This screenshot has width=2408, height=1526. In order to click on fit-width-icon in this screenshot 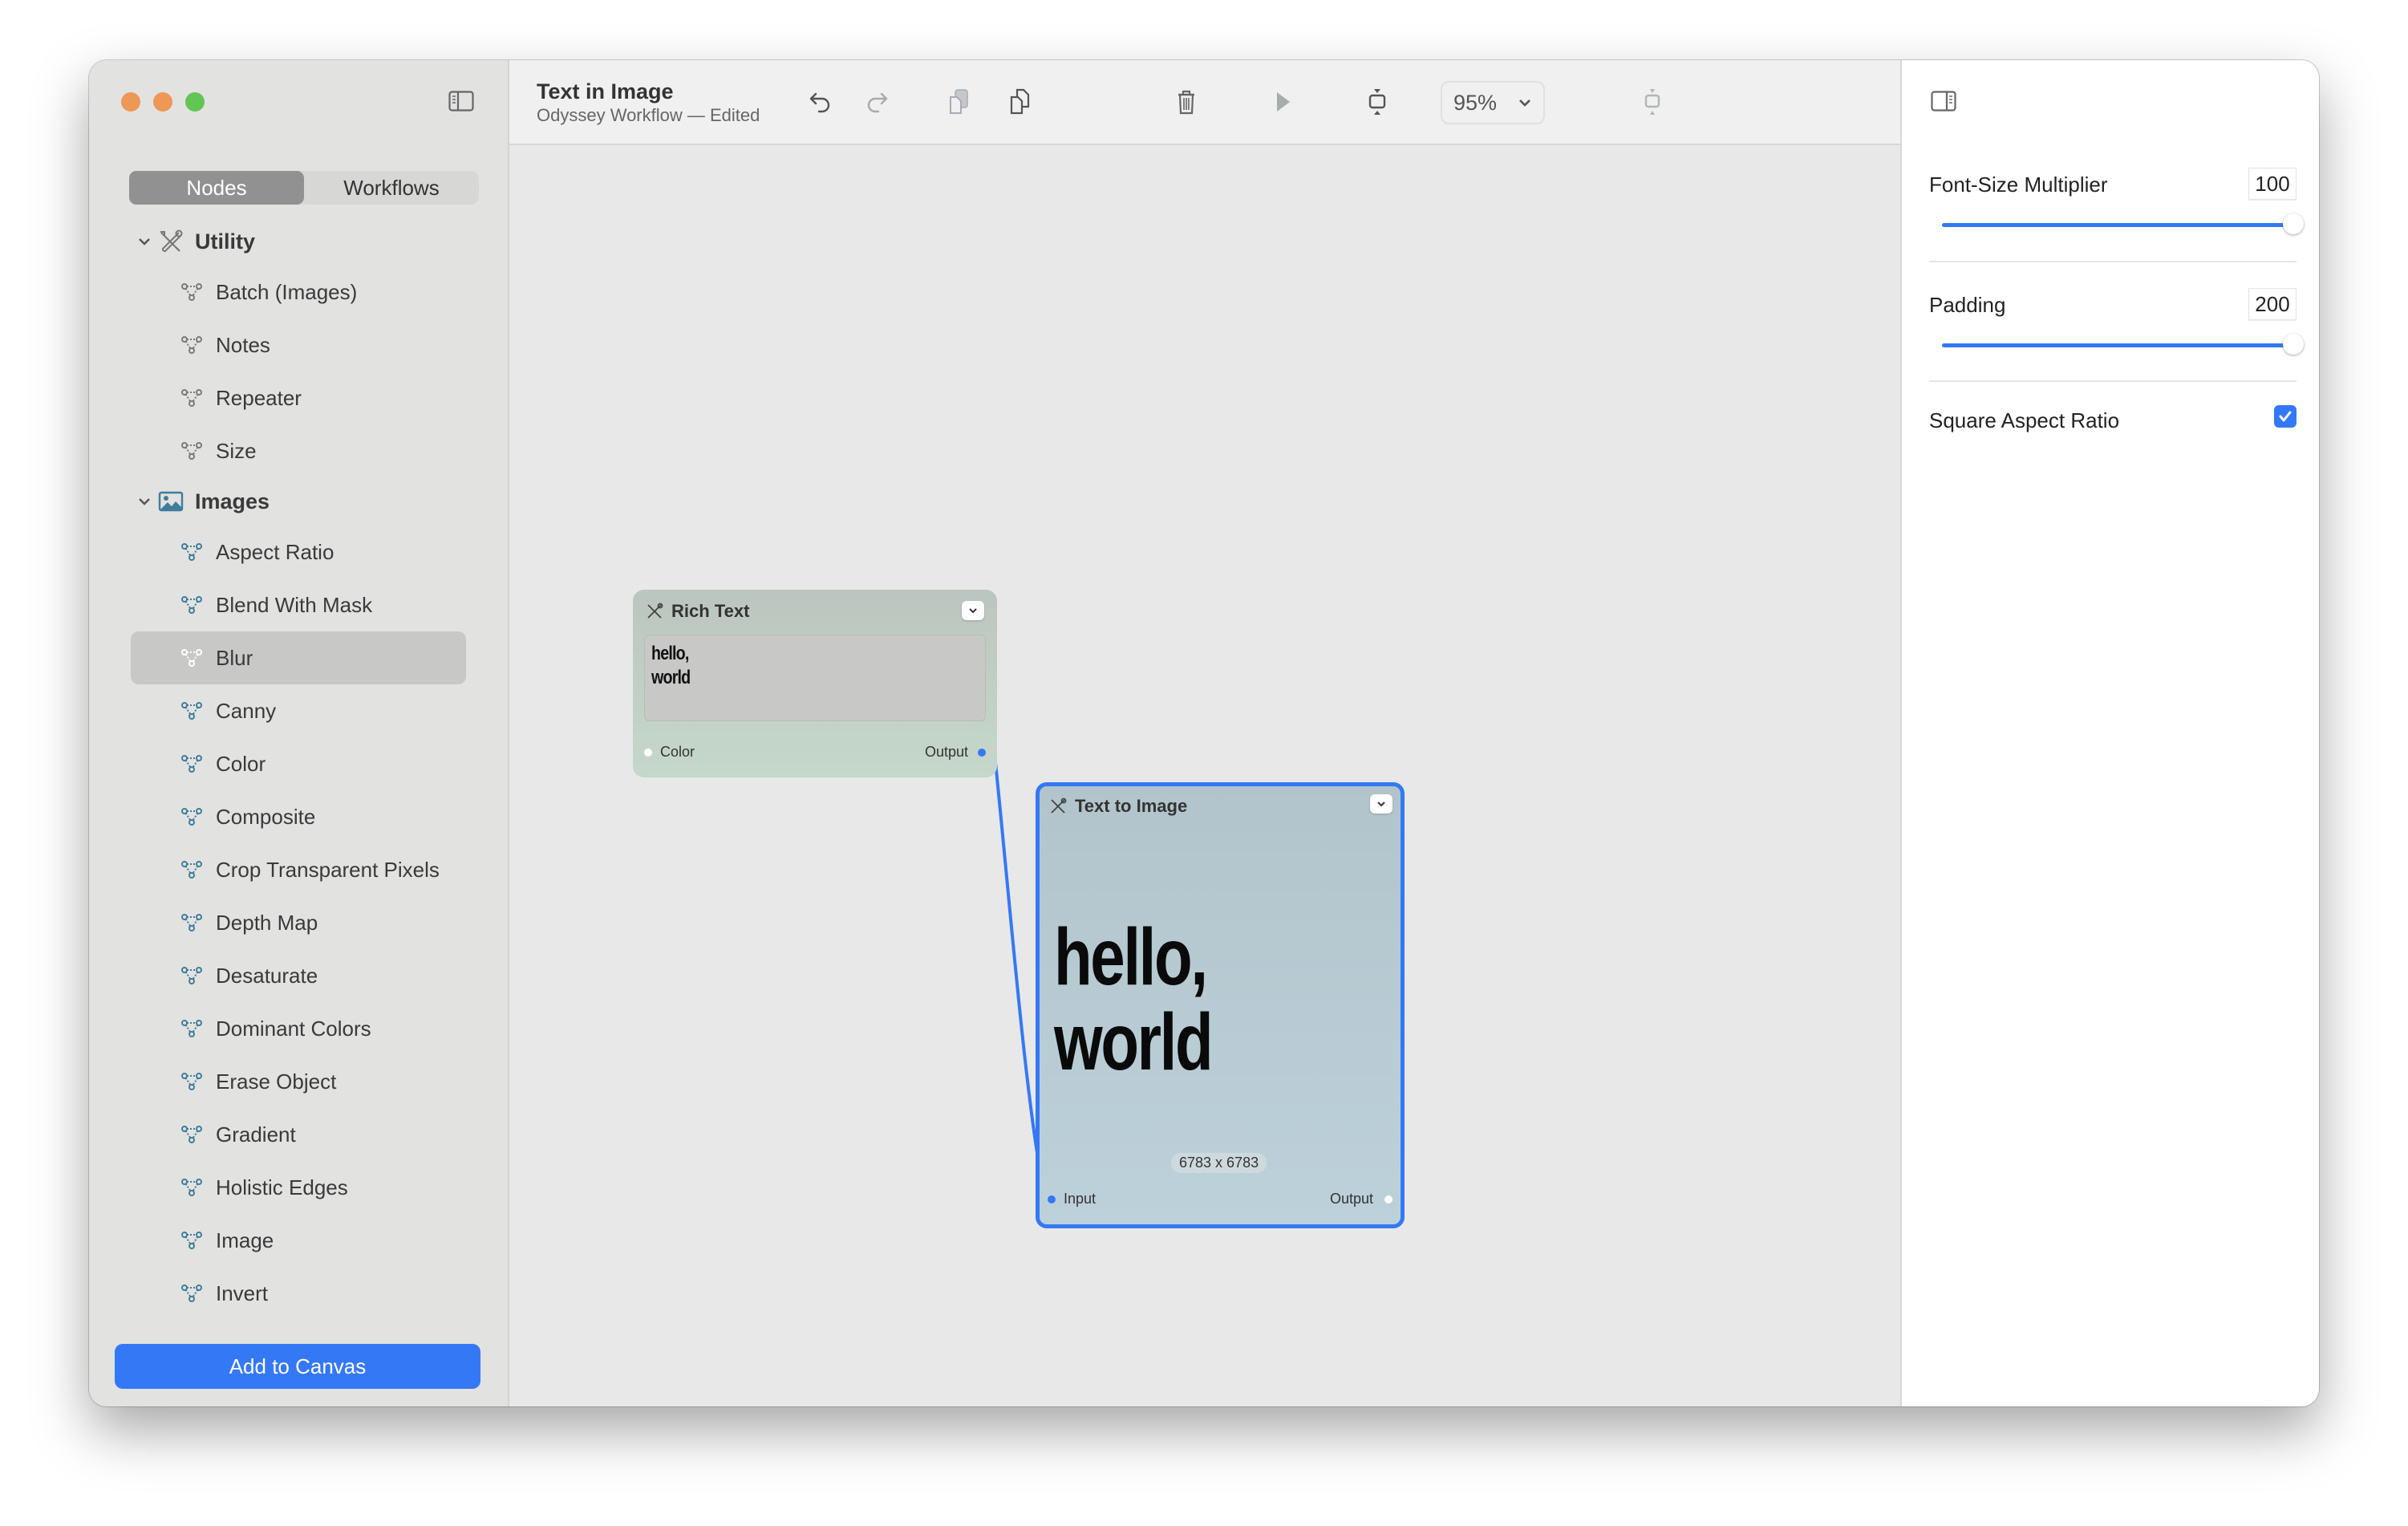, I will do `click(1653, 102)`.